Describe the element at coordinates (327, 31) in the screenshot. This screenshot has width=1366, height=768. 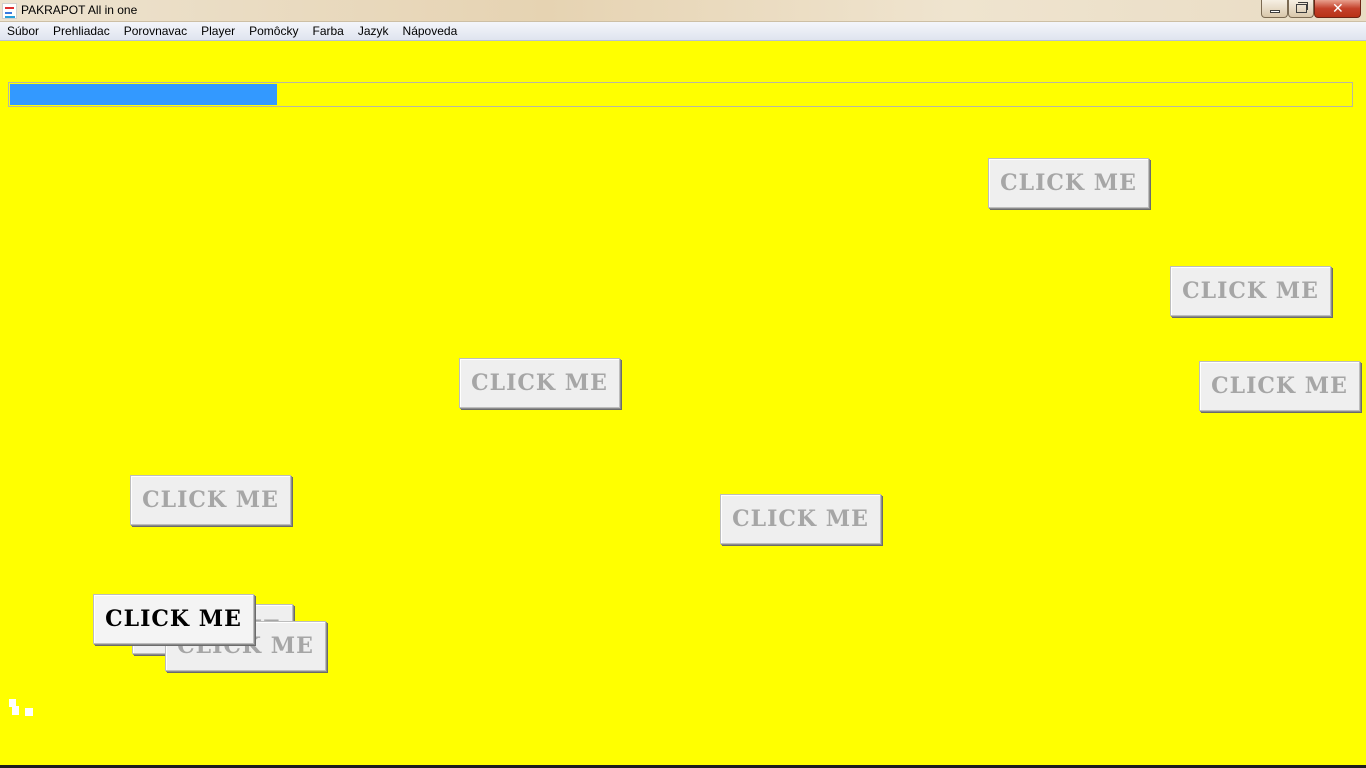
I see `menu-farba: Farba` at that location.